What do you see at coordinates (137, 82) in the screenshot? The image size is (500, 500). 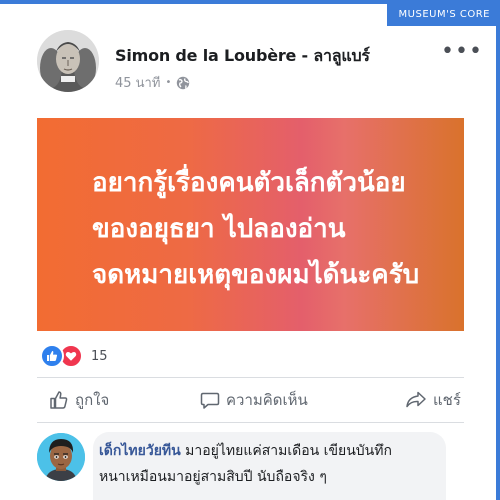 I see `post-timestamp: 45 นาที` at bounding box center [137, 82].